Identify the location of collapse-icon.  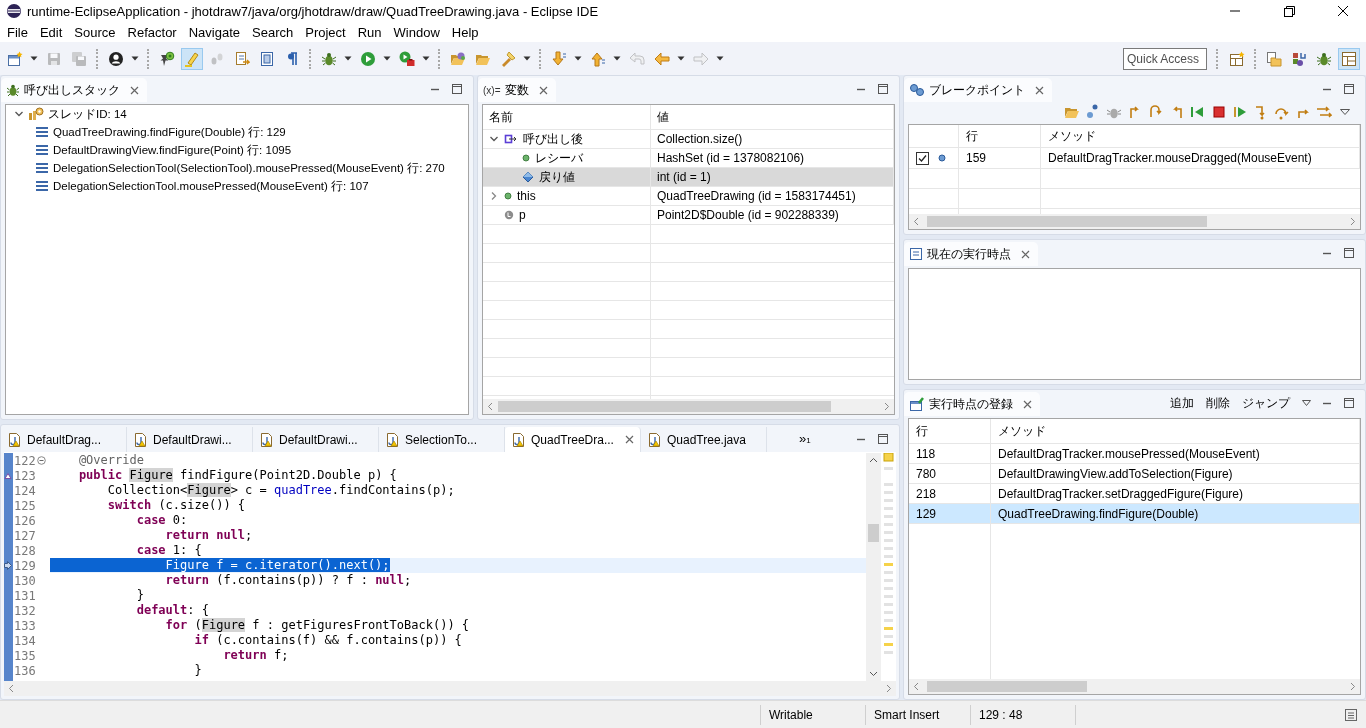
(41, 460).